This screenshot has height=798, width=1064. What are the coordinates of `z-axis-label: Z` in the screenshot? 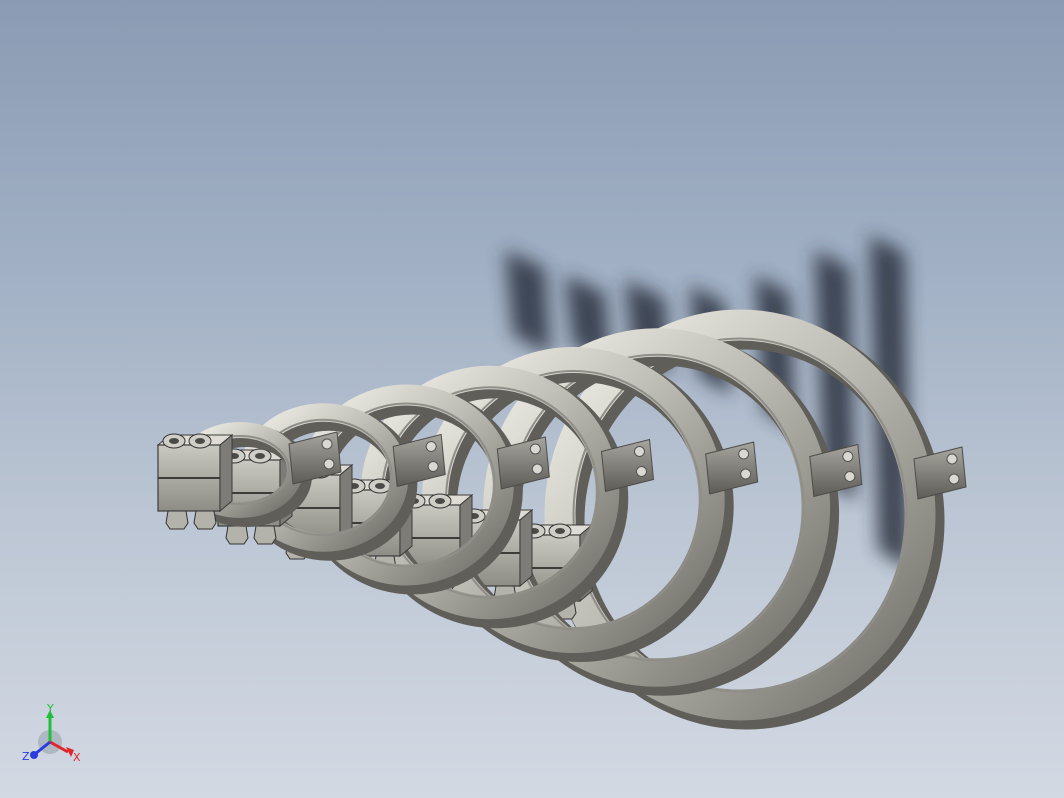 It's located at (26, 756).